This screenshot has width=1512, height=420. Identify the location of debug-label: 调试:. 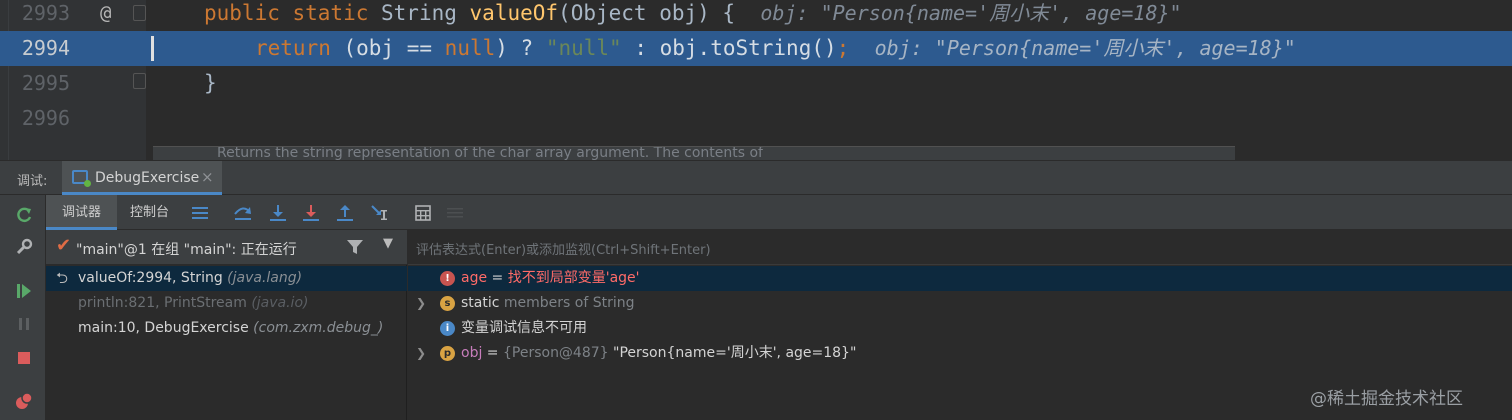
(32, 181).